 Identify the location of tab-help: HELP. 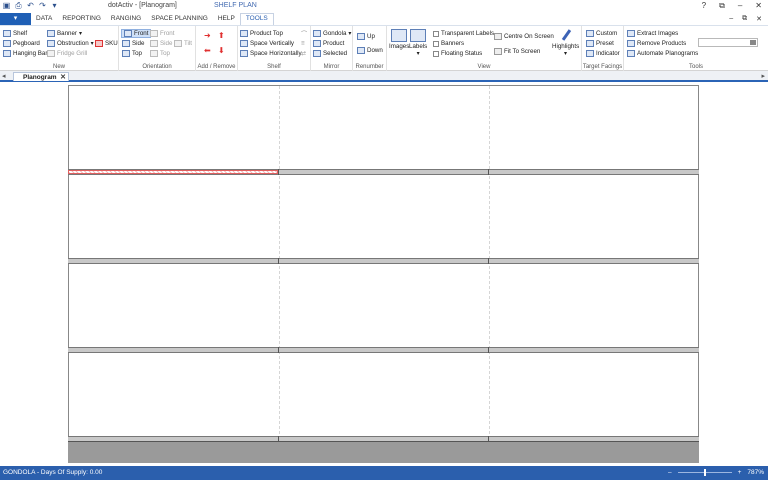
(226, 19).